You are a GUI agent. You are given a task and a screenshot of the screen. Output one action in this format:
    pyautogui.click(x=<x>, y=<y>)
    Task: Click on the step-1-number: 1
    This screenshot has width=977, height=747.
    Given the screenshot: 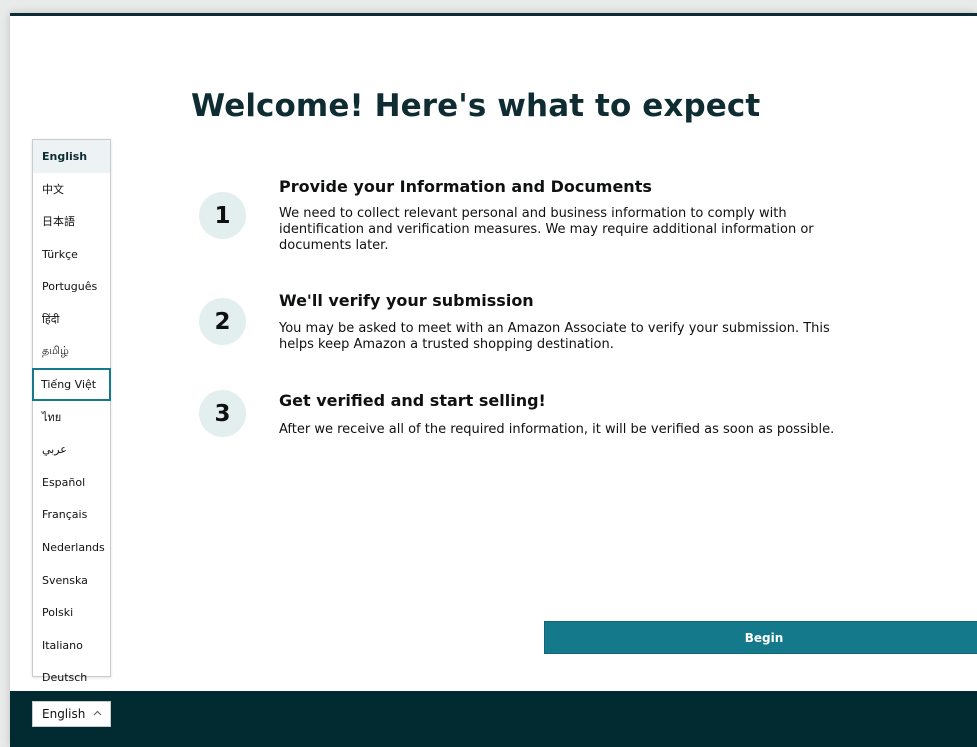 What is the action you would take?
    pyautogui.click(x=222, y=215)
    